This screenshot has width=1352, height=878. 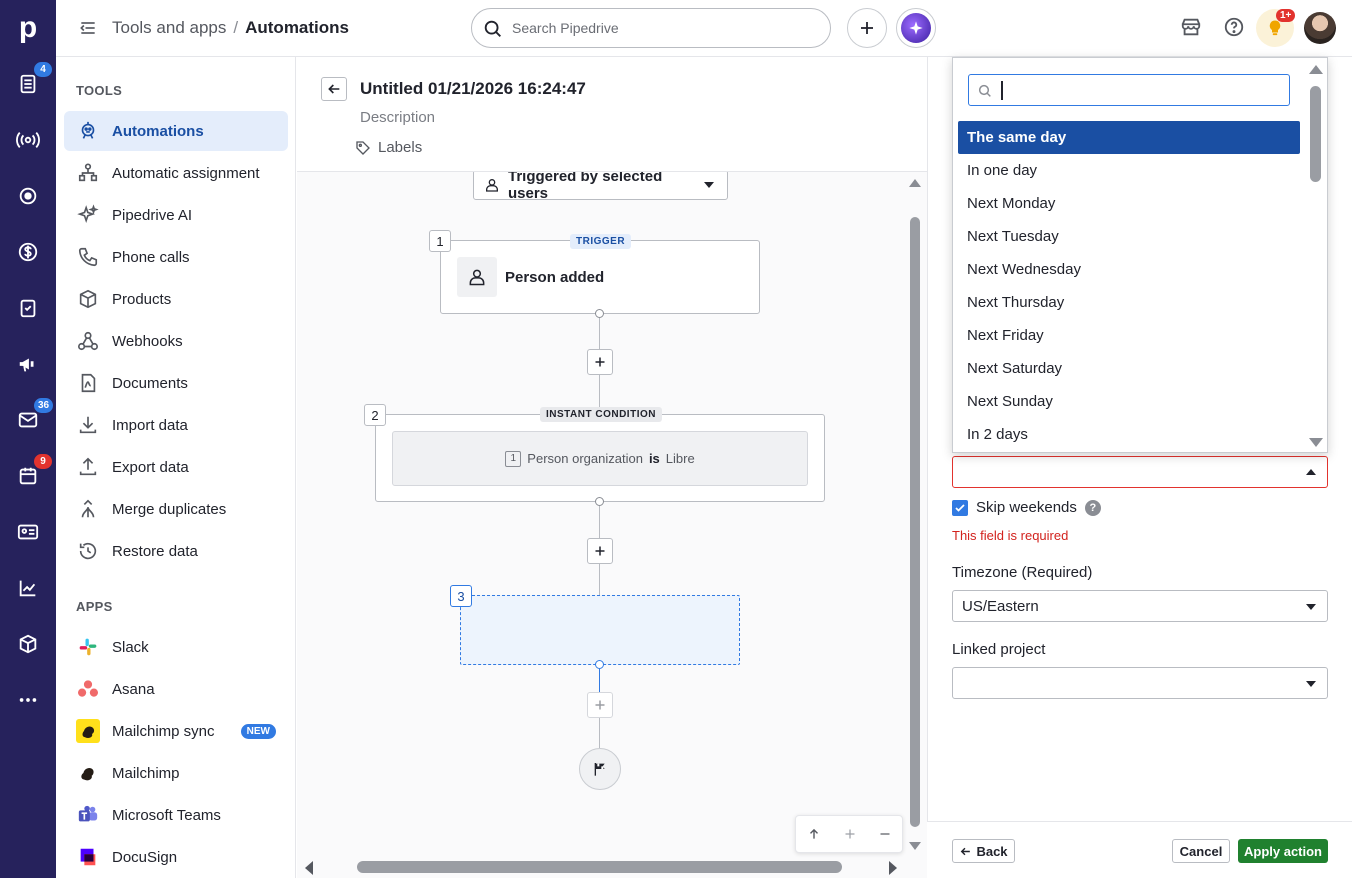 I want to click on rail-activities, so click(x=28, y=308).